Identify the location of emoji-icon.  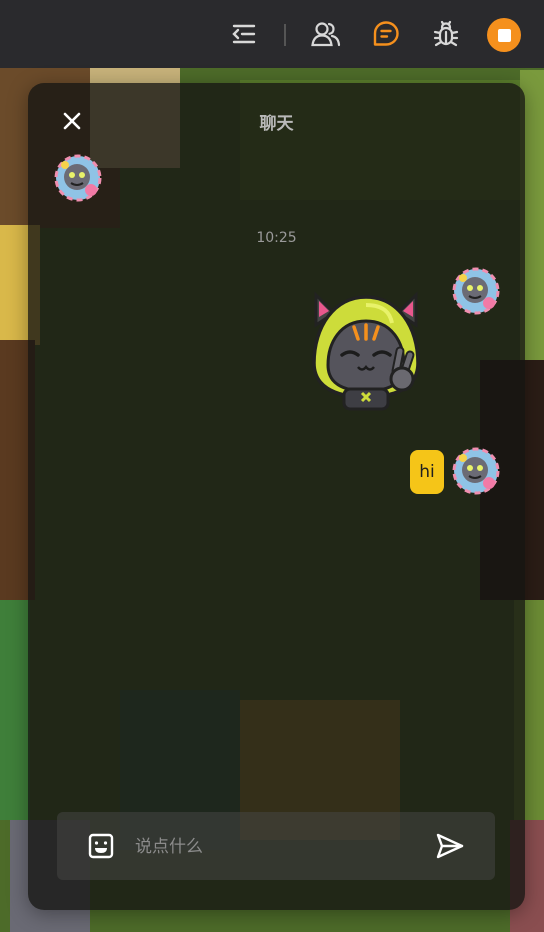
(101, 846).